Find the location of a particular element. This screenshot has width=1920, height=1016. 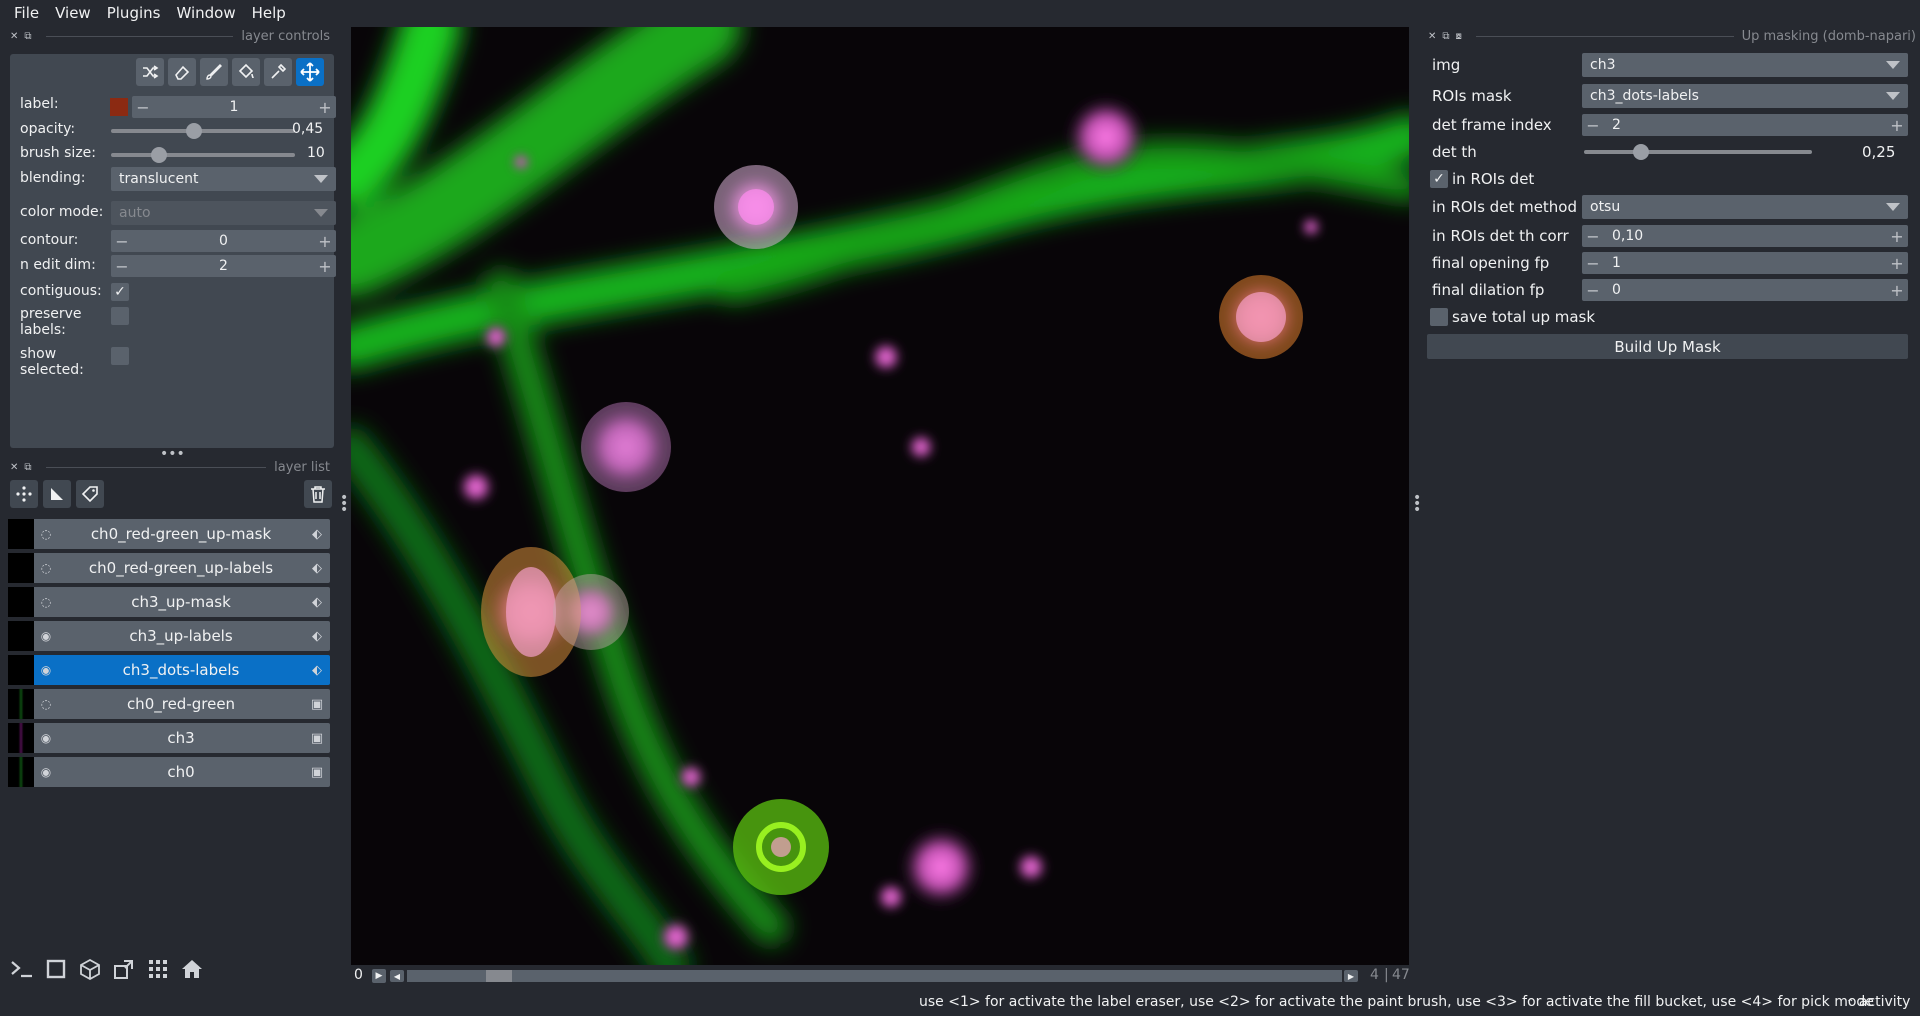

brush-size-slider is located at coordinates (203, 155).